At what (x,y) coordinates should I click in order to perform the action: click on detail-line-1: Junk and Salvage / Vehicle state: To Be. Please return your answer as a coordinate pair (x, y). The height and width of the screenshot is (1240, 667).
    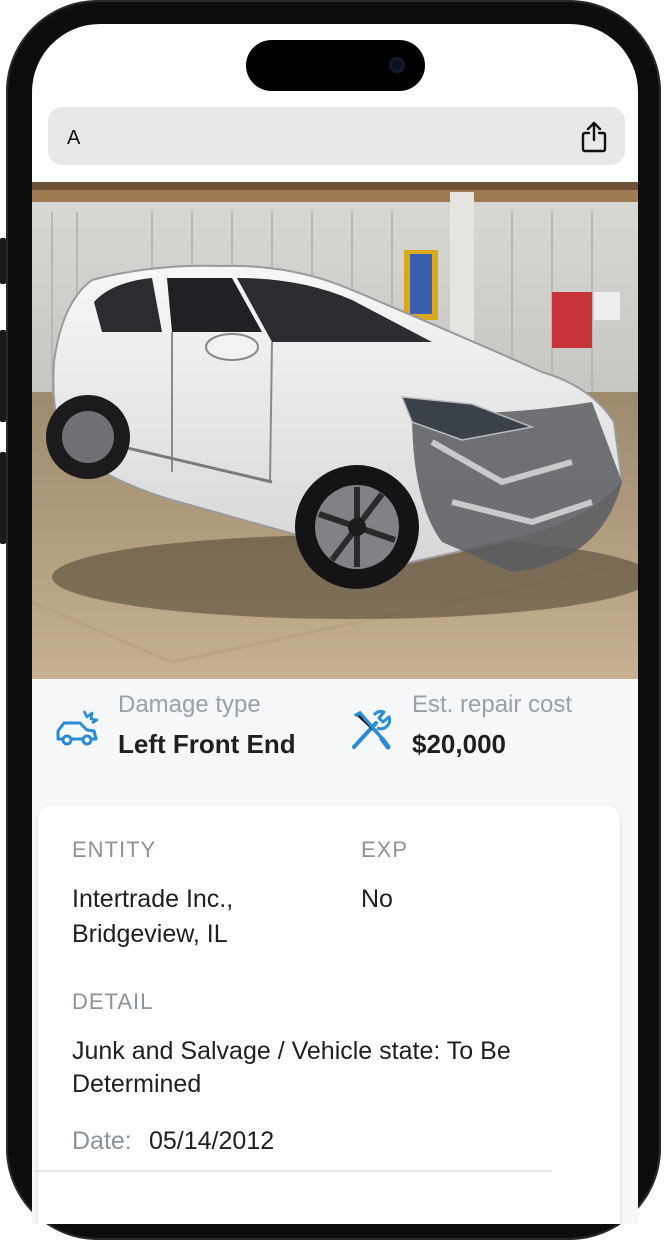
    Looking at the image, I should click on (291, 1051).